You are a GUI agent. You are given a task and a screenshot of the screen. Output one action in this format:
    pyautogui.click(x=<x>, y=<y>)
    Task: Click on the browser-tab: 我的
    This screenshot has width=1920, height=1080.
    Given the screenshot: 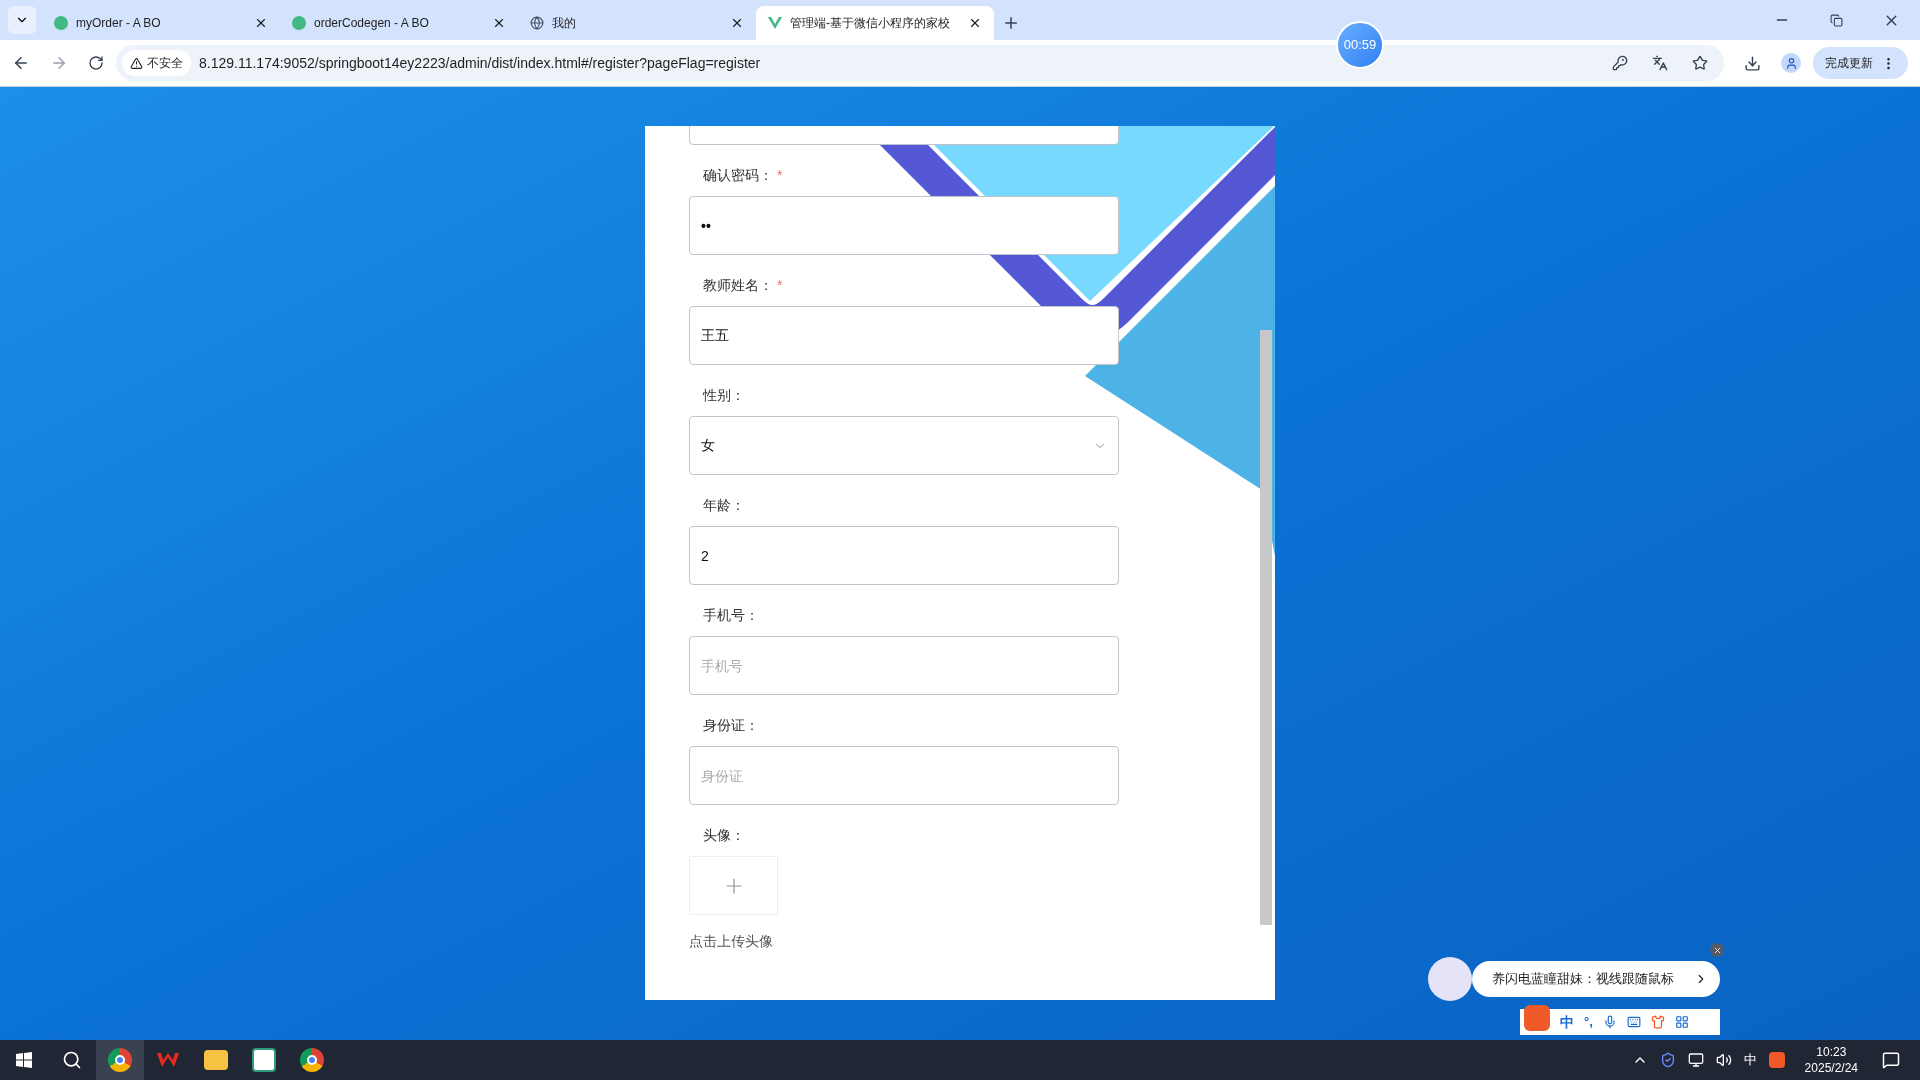 What is the action you would take?
    pyautogui.click(x=637, y=23)
    